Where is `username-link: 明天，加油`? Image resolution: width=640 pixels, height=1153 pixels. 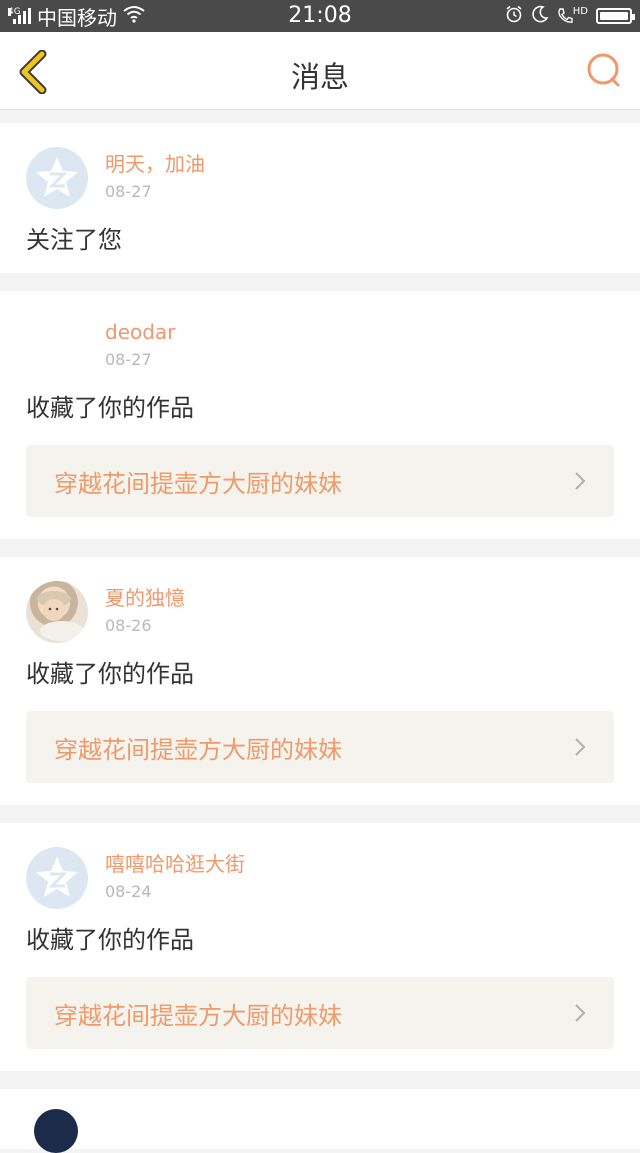 username-link: 明天，加油 is located at coordinates (155, 164).